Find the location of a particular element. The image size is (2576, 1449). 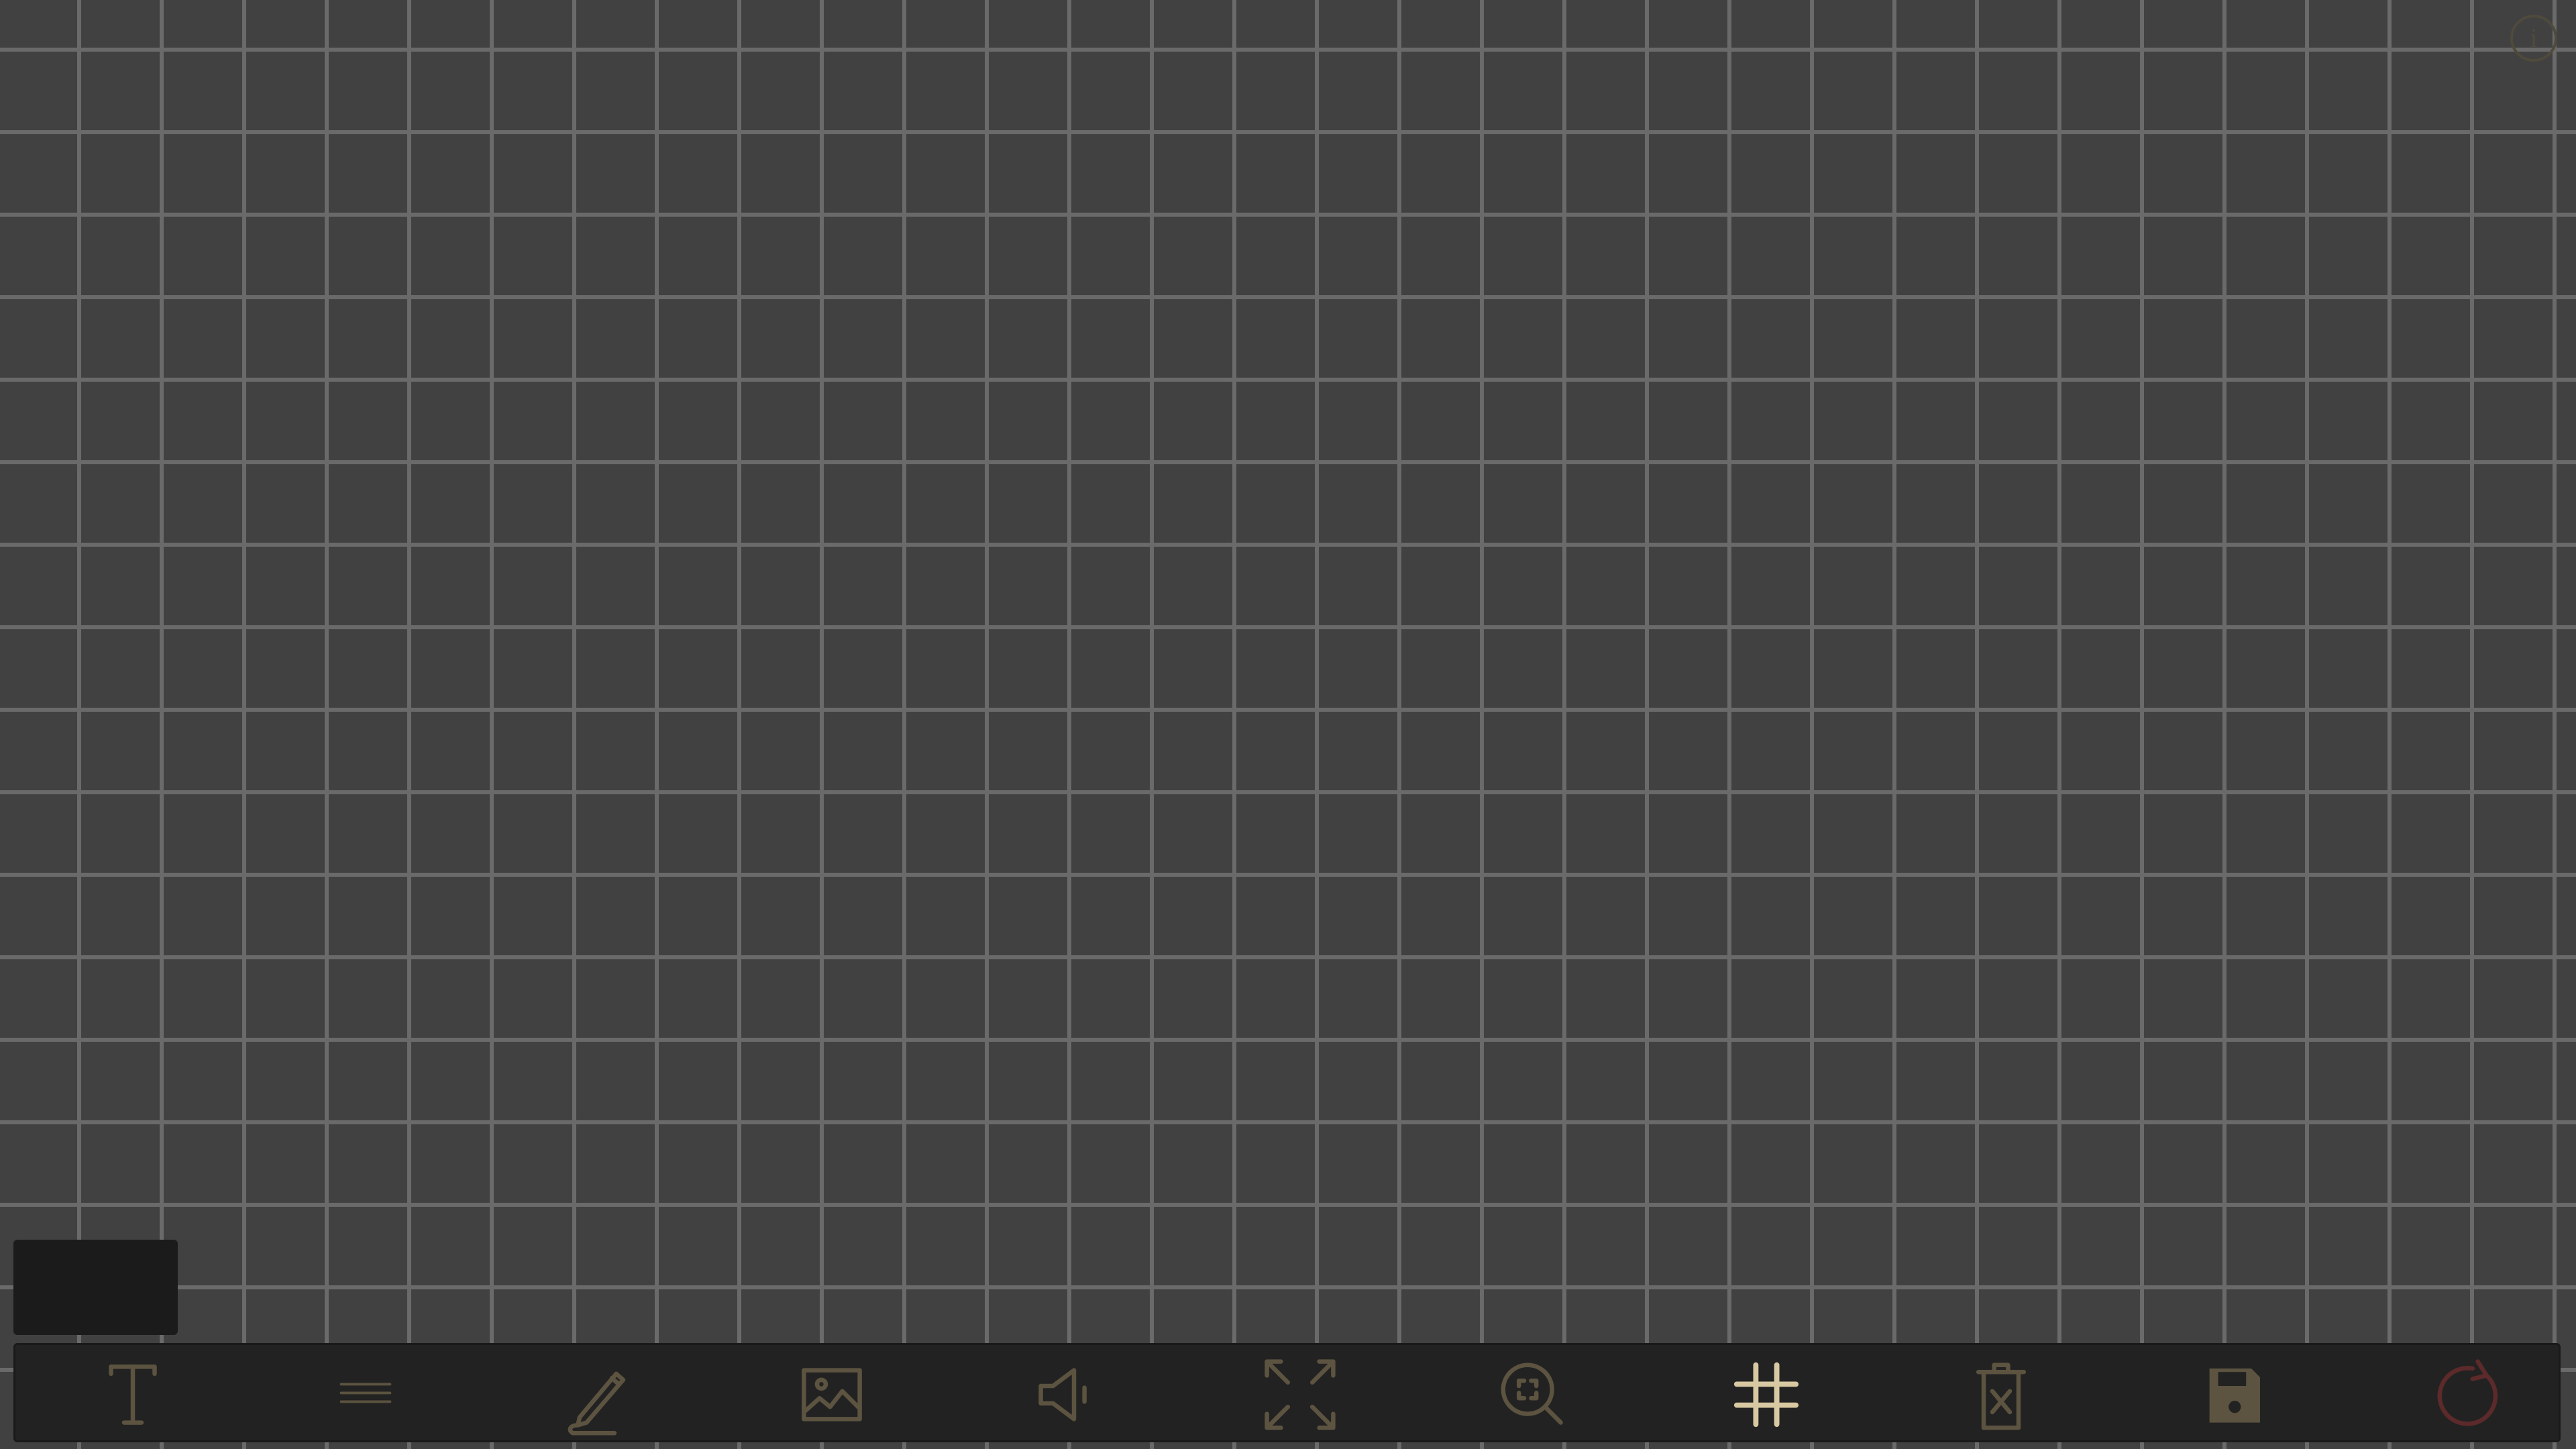

info-icon: i is located at coordinates (2534, 38).